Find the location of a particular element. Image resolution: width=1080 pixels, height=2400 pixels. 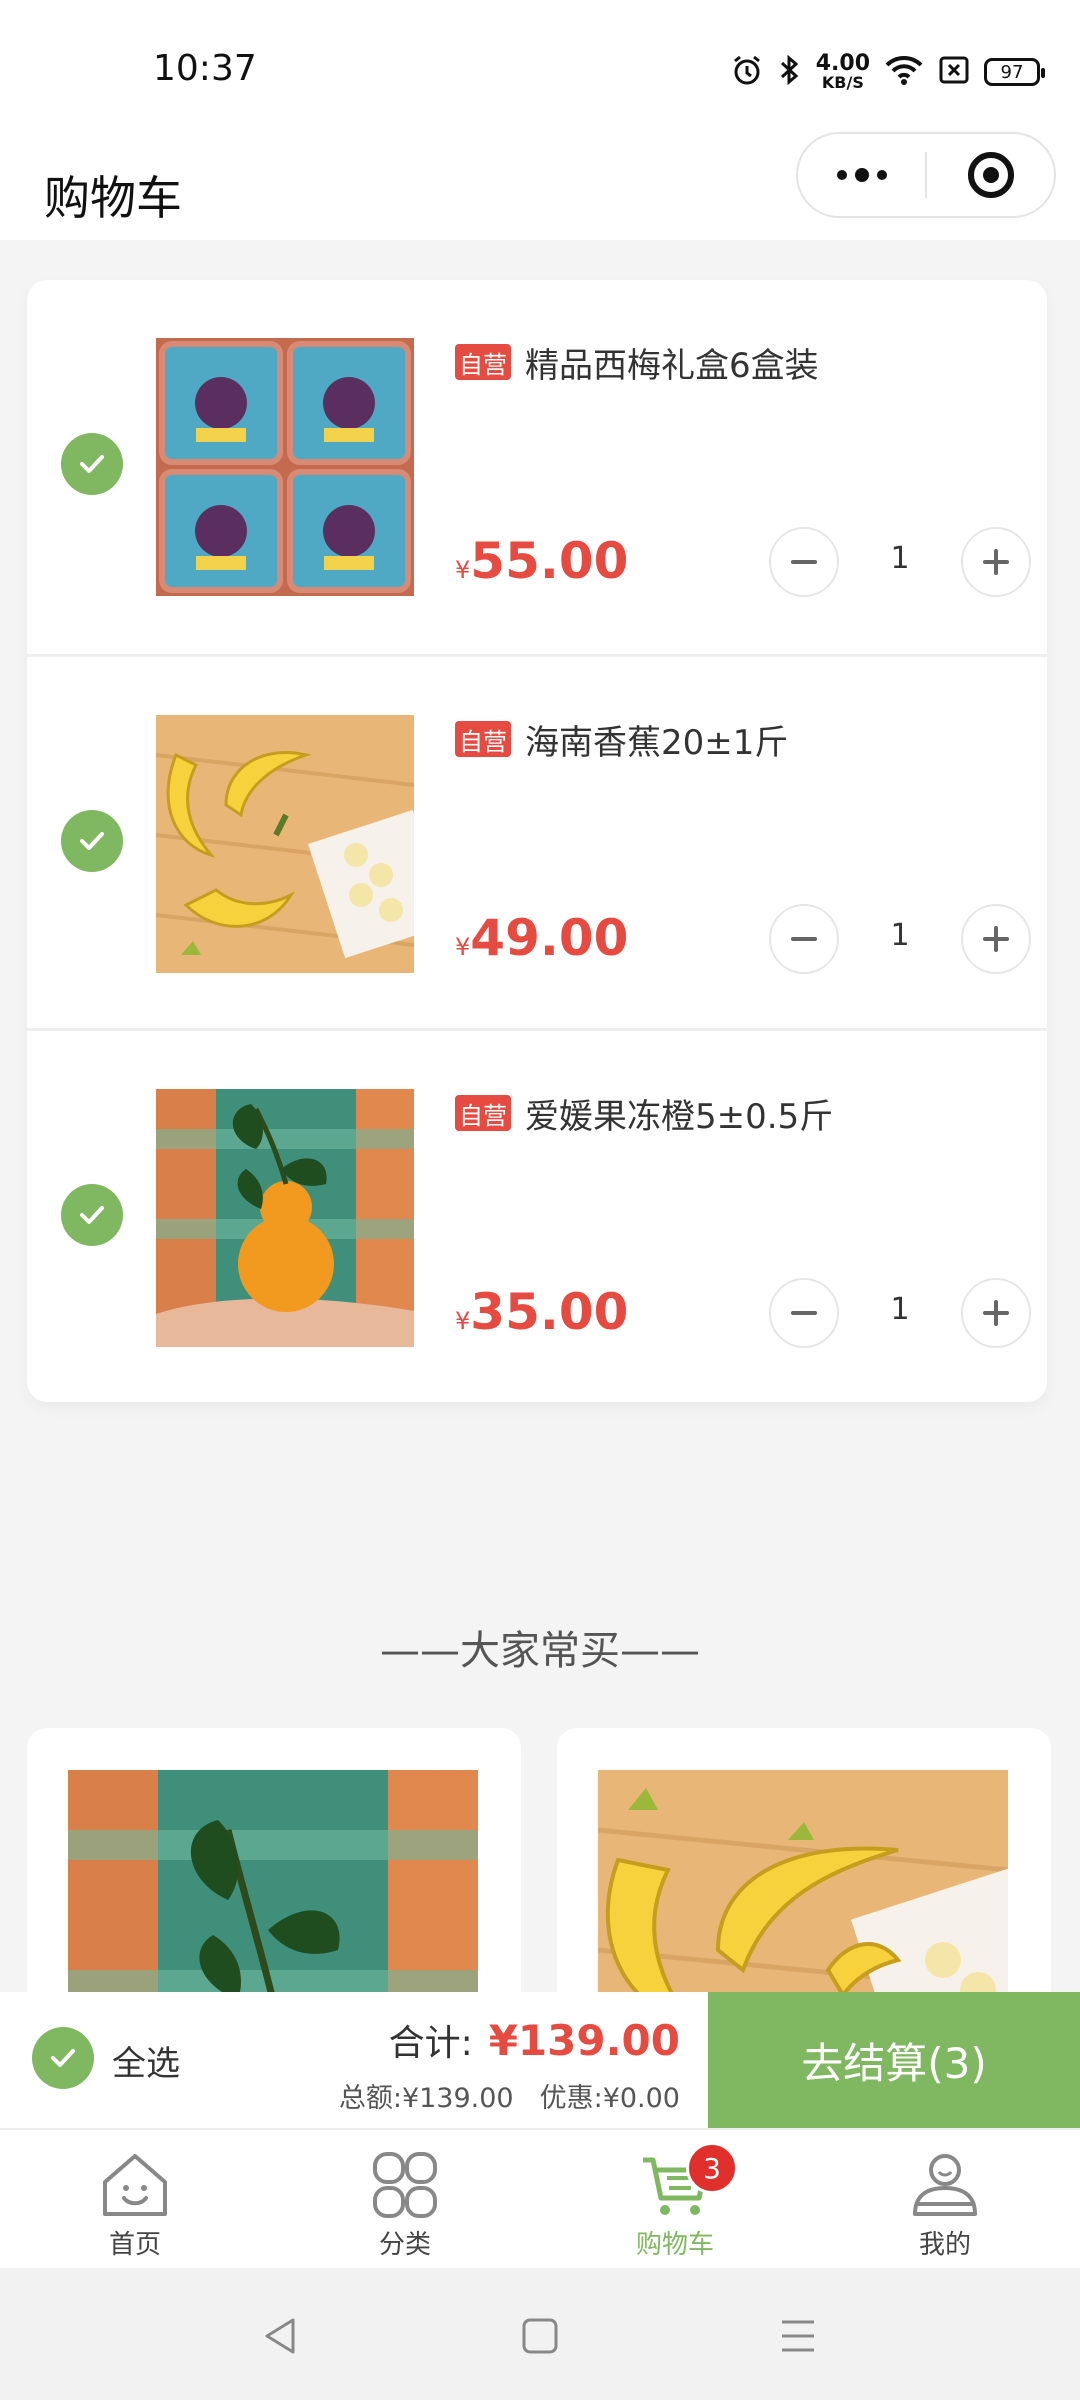

recommendation-title: ——大家常买—— is located at coordinates (540, 1651).